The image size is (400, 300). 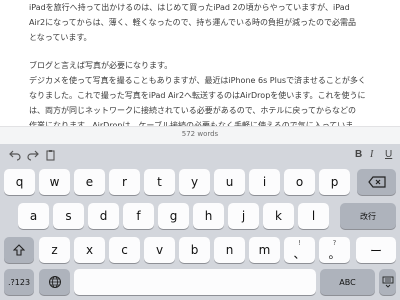 What do you see at coordinates (299, 243) in the screenshot?
I see `key-alt-char: !` at bounding box center [299, 243].